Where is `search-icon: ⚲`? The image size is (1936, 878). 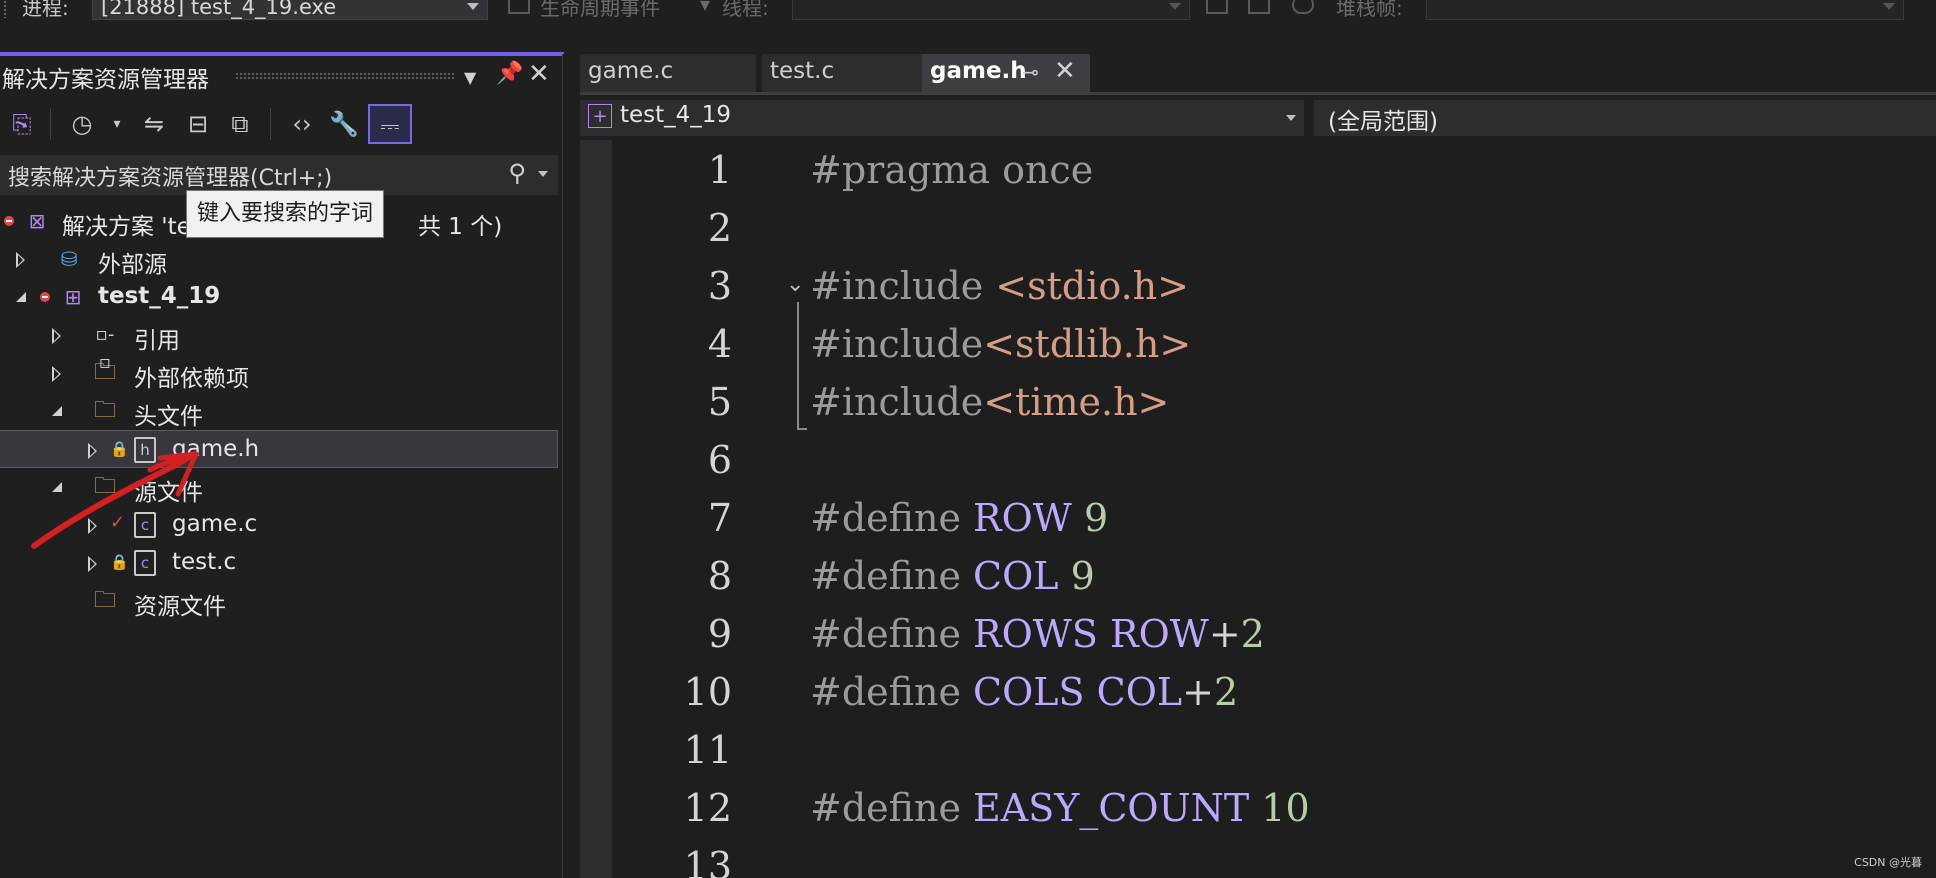 search-icon: ⚲ is located at coordinates (517, 173).